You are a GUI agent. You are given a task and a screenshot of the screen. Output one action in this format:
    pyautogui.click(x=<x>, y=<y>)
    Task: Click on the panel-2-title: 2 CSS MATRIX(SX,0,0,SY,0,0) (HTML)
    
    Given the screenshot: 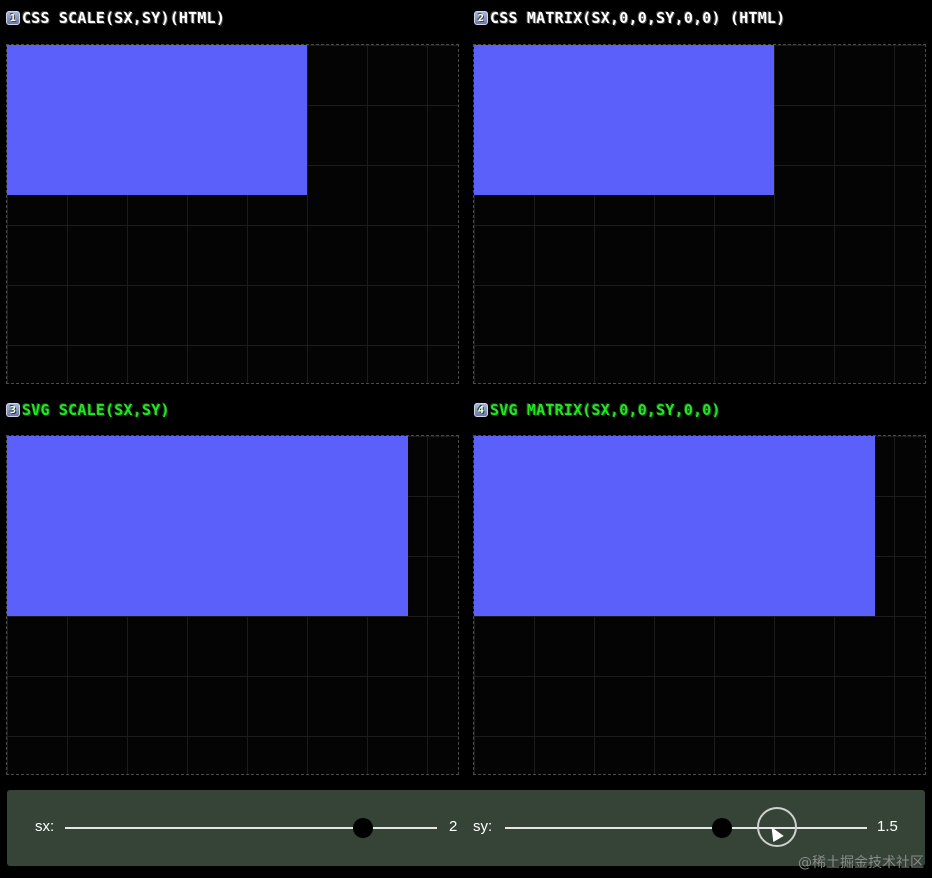 What is the action you would take?
    pyautogui.click(x=629, y=18)
    